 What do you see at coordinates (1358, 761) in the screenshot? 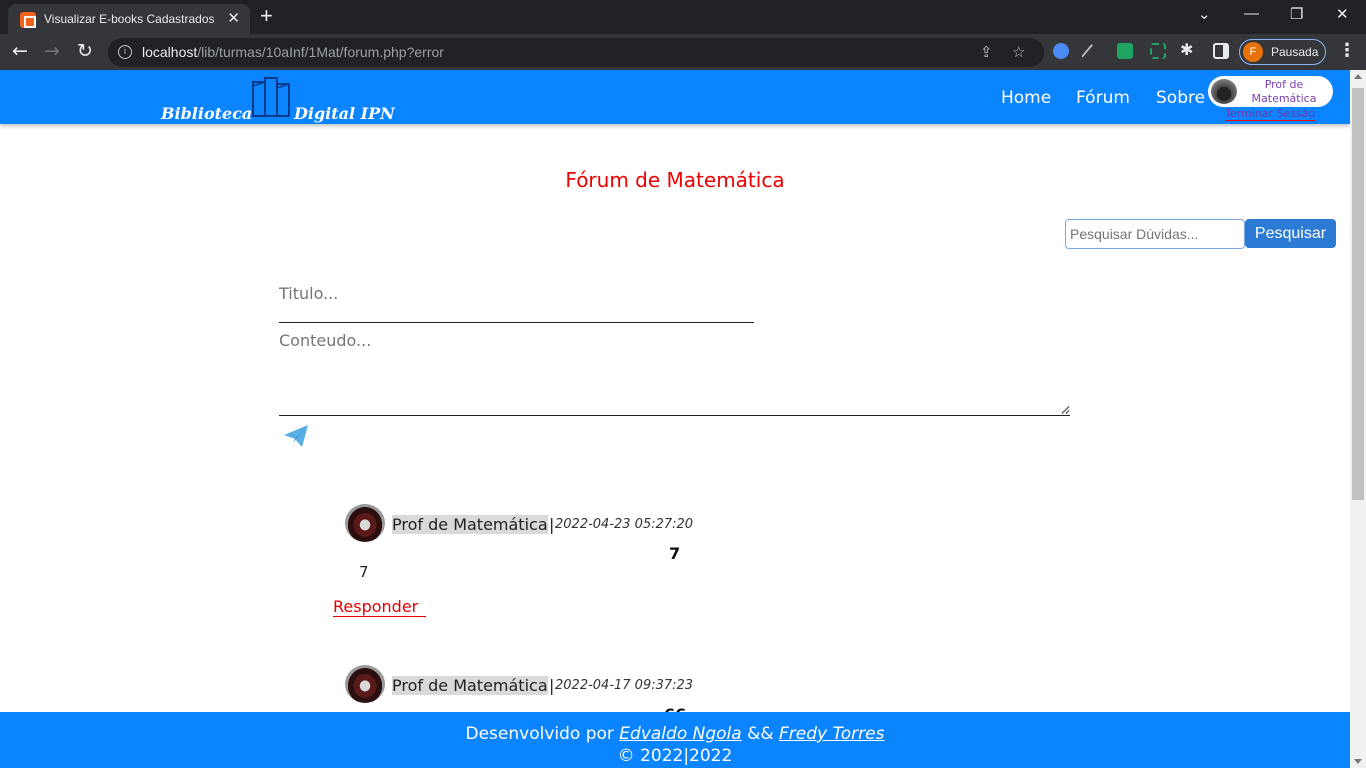
I see `scroll-down-arrow-icon` at bounding box center [1358, 761].